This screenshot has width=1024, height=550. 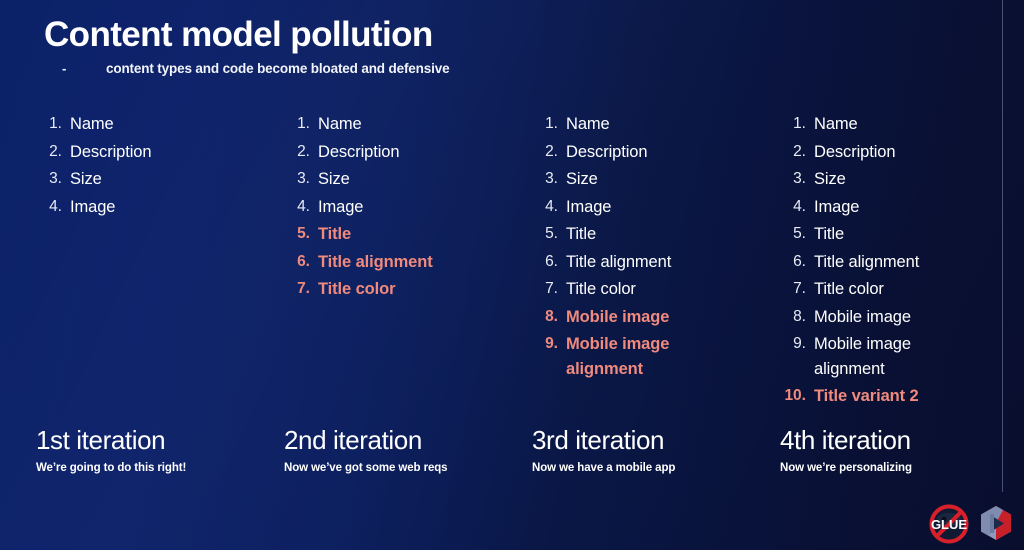 What do you see at coordinates (846, 467) in the screenshot?
I see `caption-subtitle: Now we’re personalizing` at bounding box center [846, 467].